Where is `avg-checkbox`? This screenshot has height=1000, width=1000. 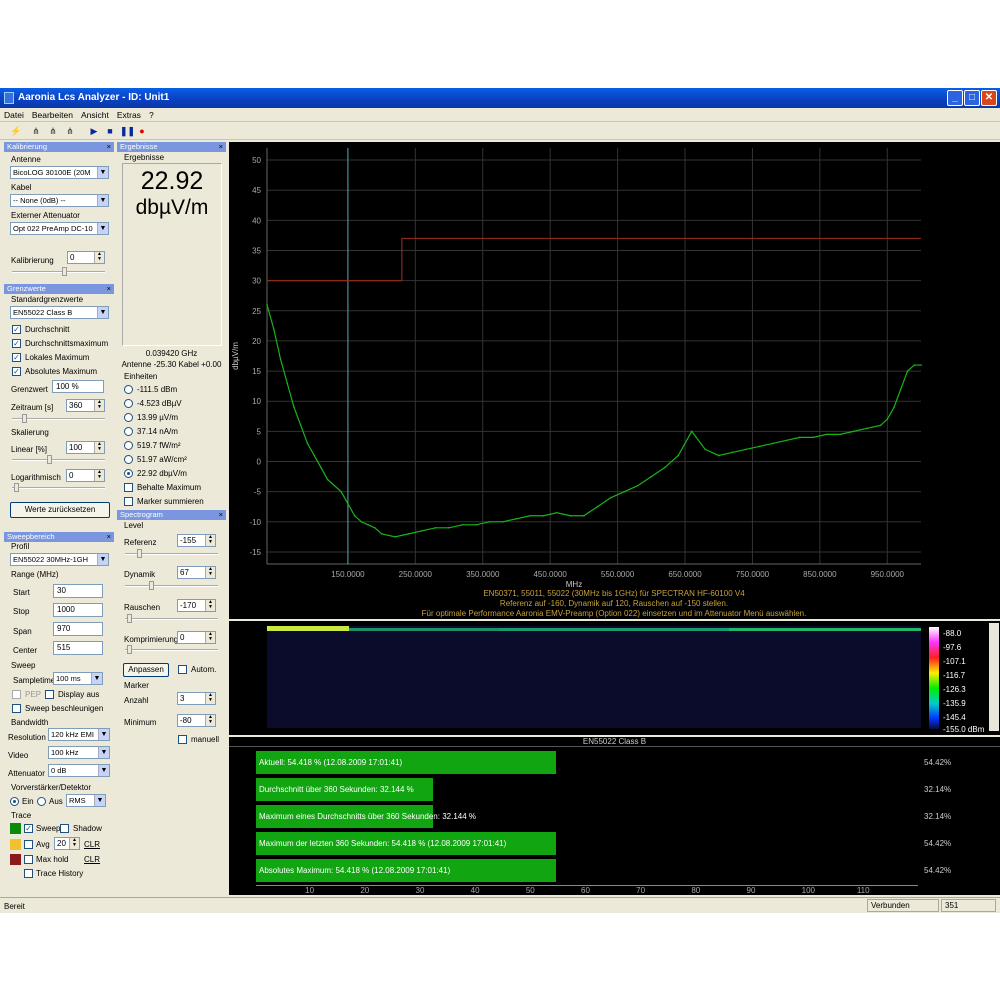
avg-checkbox is located at coordinates (28, 844).